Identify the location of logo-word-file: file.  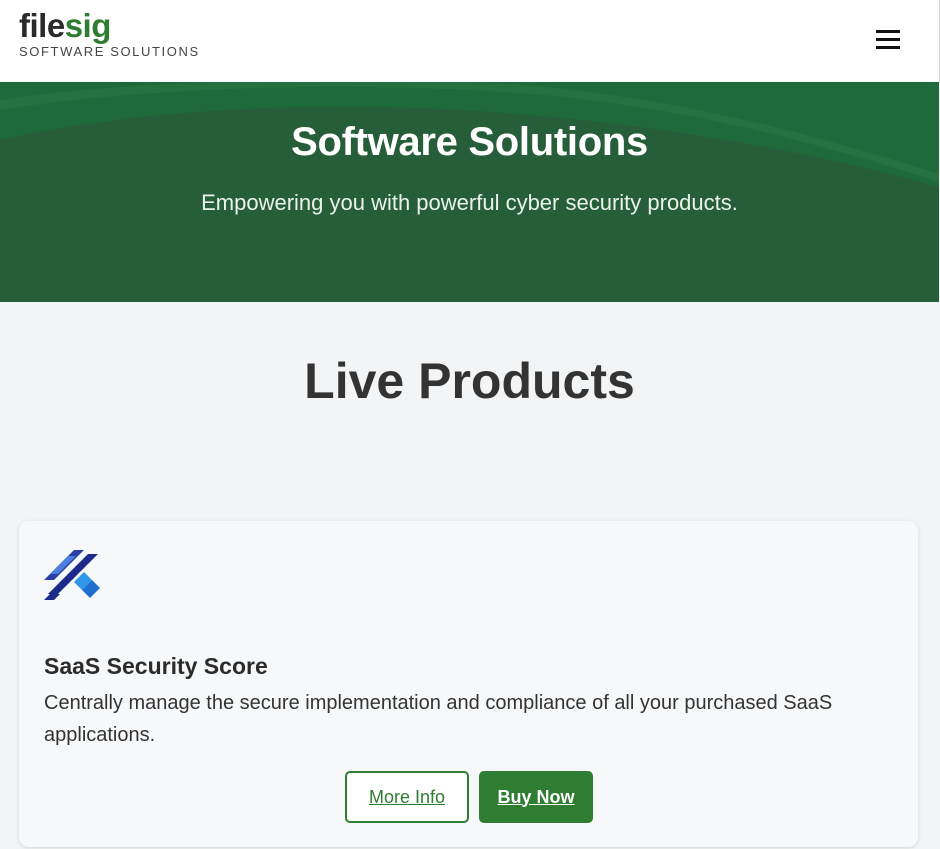
(42, 25).